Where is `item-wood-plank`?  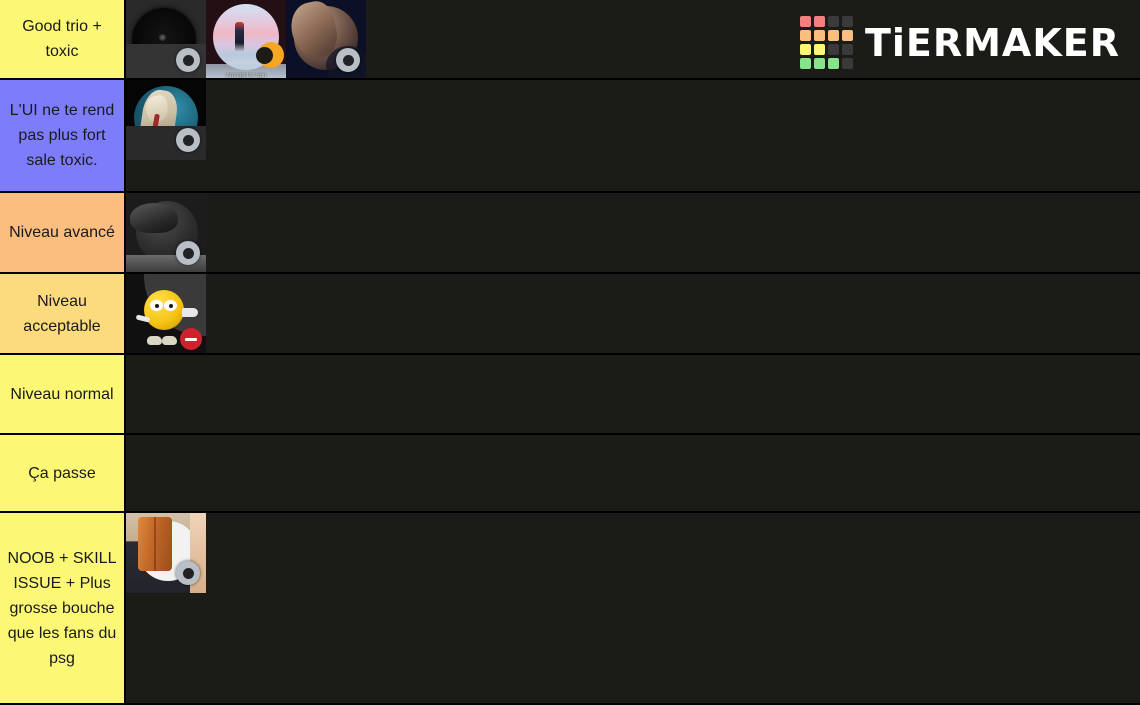 item-wood-plank is located at coordinates (166, 553).